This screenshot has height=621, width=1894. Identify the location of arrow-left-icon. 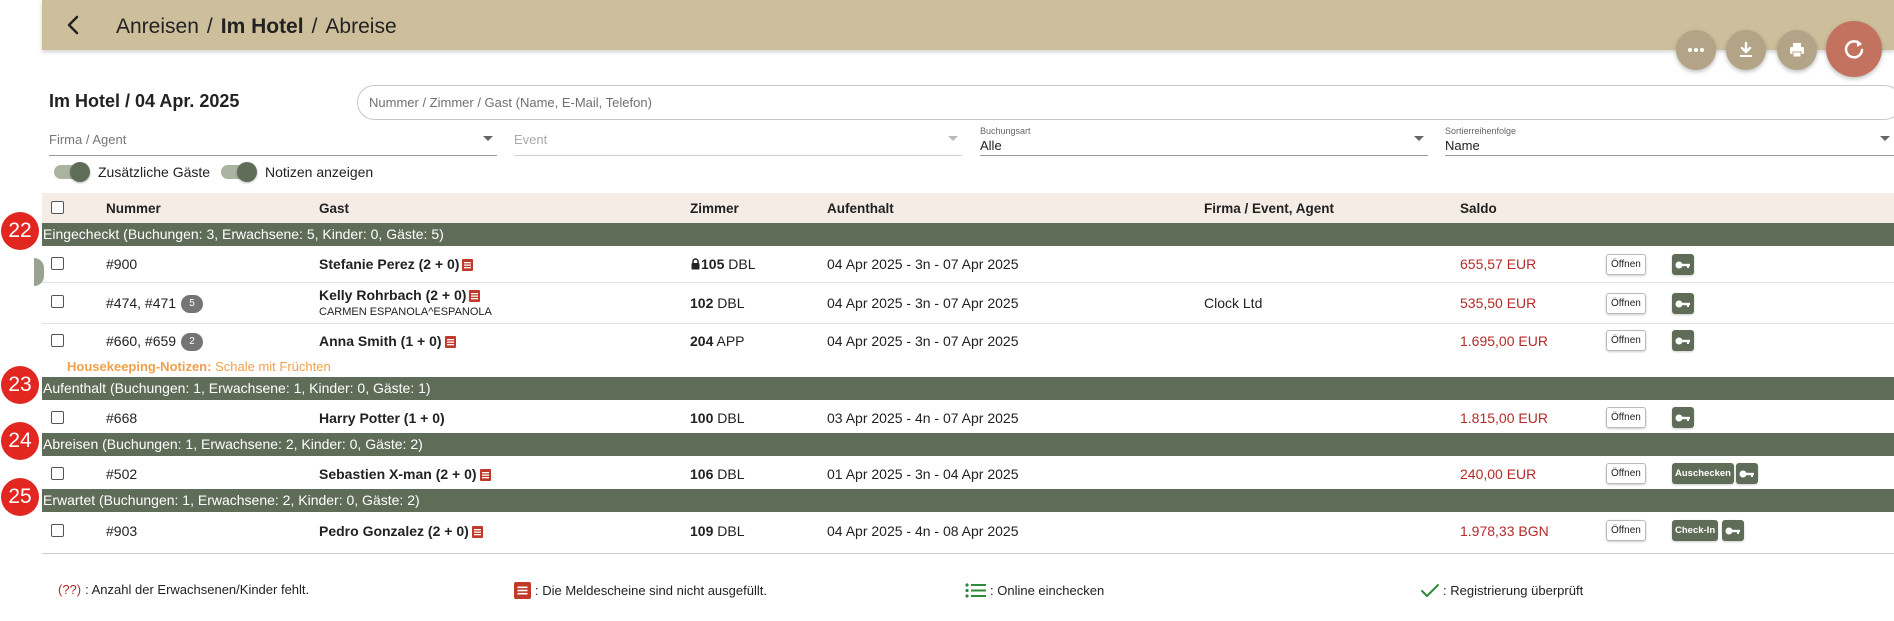
(73, 25).